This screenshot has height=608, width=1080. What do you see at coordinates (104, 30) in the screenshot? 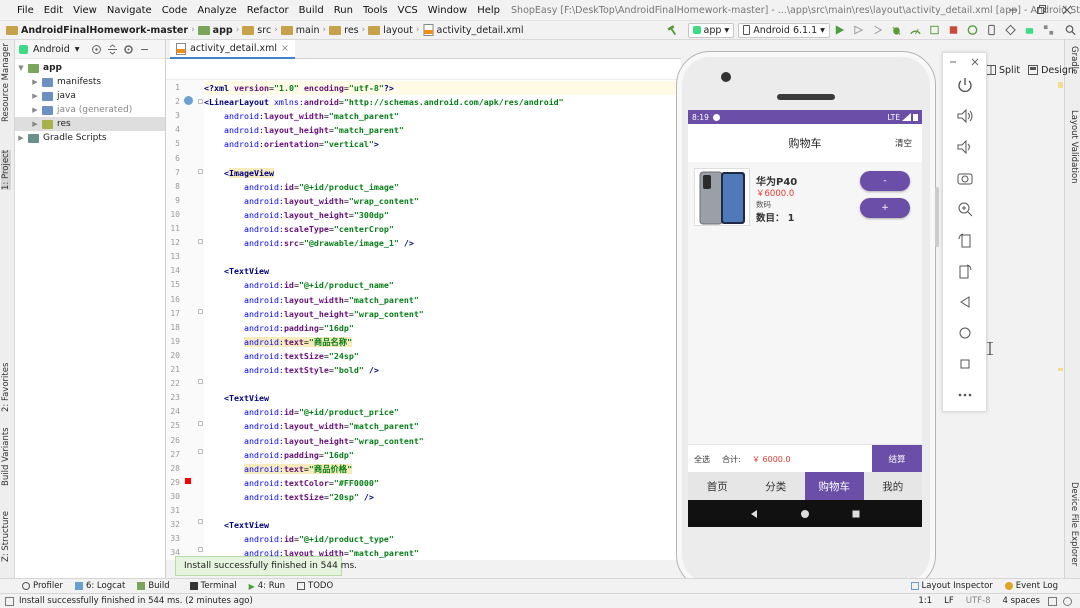
I see `breadcrumb-project: AndroidFinalHomework-master` at bounding box center [104, 30].